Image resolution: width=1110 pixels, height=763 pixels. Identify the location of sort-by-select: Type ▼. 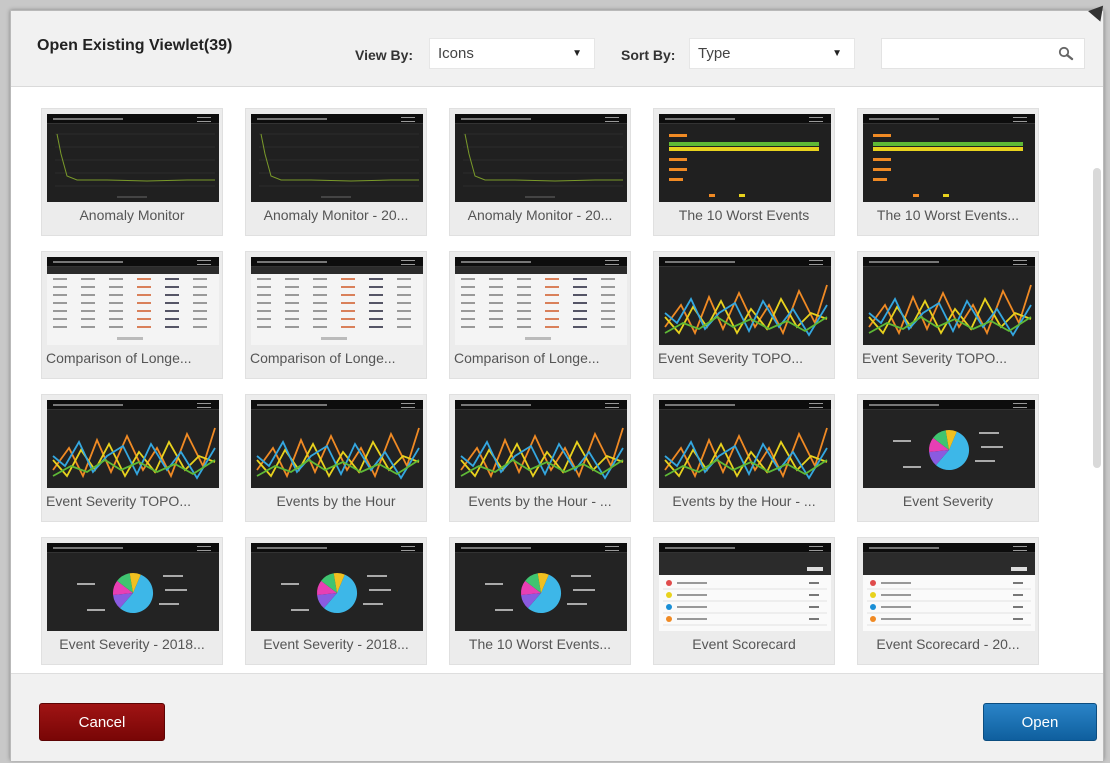
(772, 53).